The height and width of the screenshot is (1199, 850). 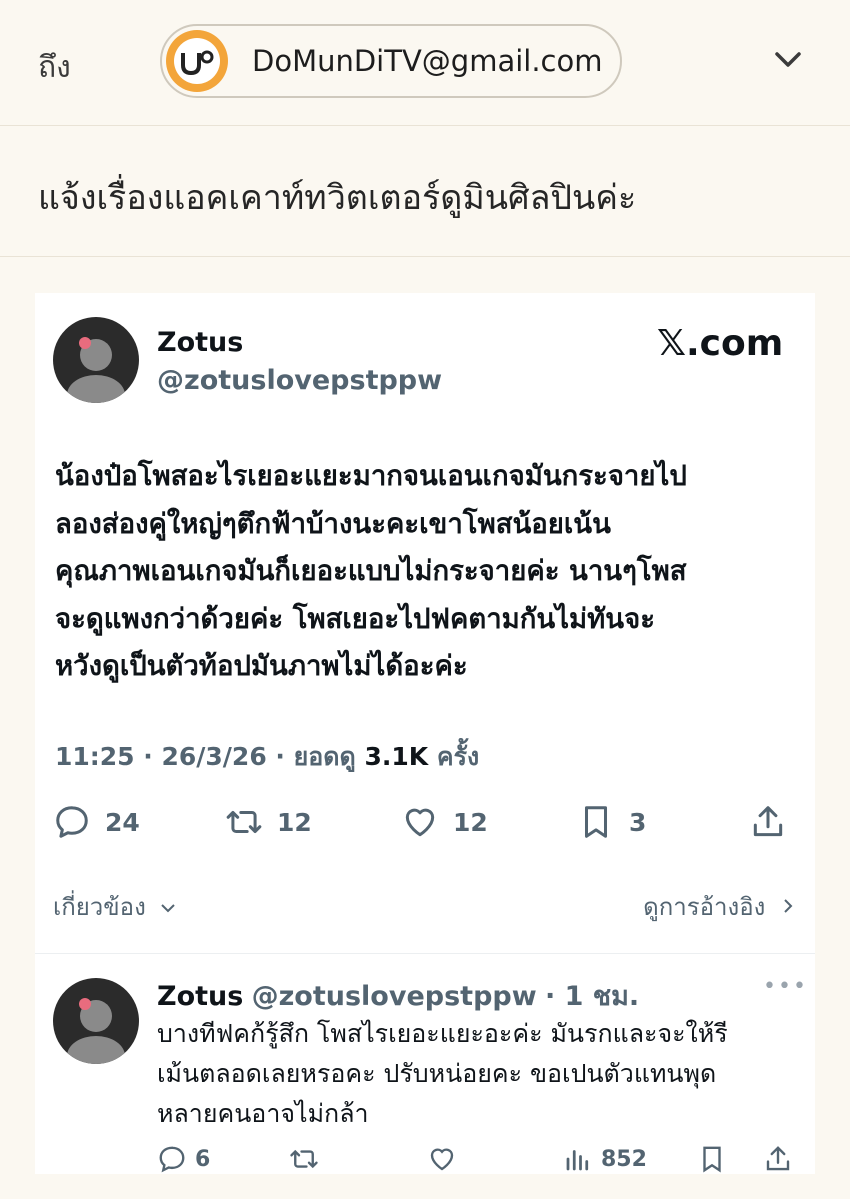 I want to click on tweet-views-suffix: ครั้ง, so click(x=454, y=756).